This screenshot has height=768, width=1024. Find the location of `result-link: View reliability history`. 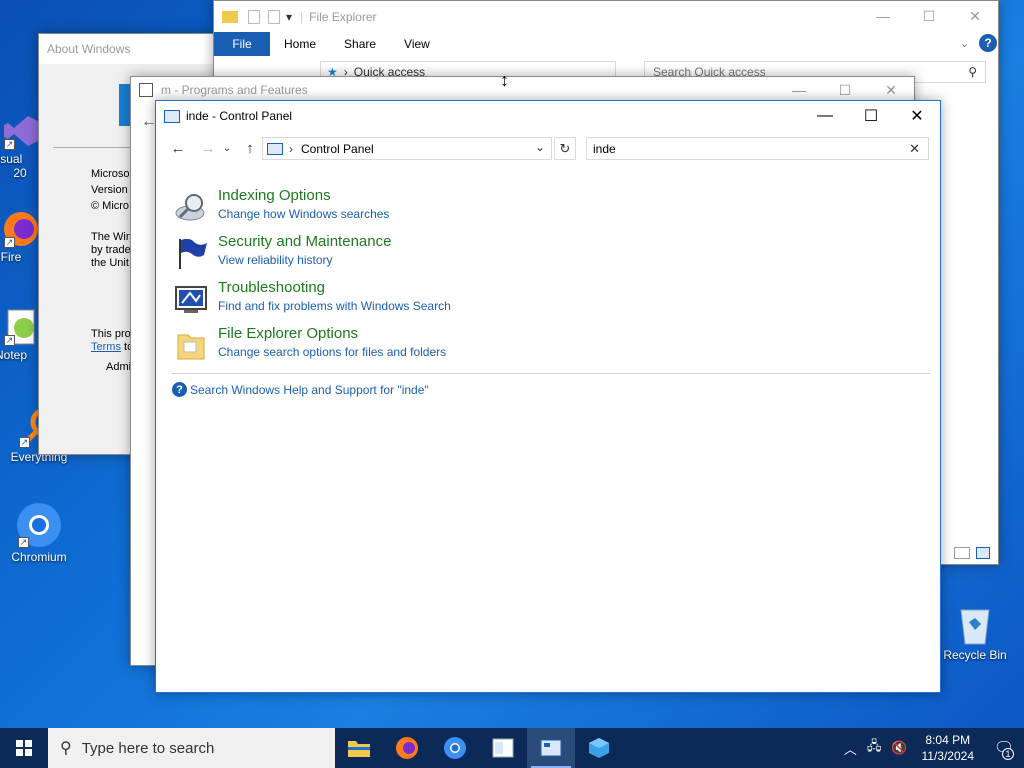

result-link: View reliability history is located at coordinates (275, 260).